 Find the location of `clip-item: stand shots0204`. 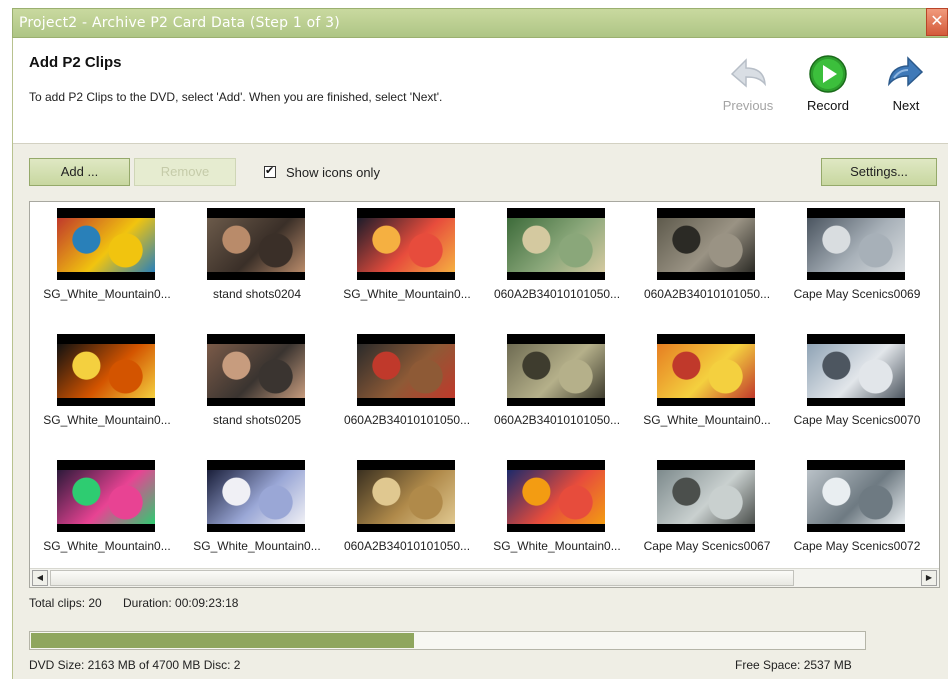

clip-item: stand shots0204 is located at coordinates (257, 265).